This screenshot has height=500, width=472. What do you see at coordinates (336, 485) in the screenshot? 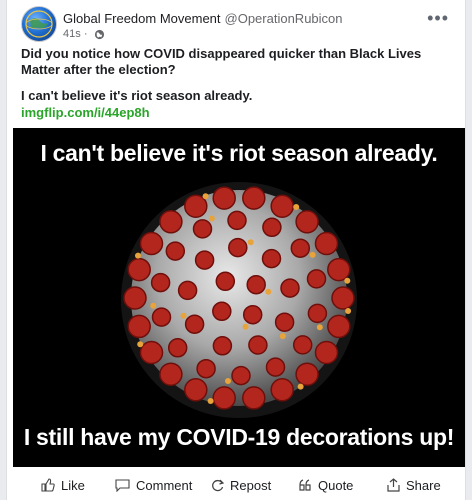
I see `quote-label: Quote` at bounding box center [336, 485].